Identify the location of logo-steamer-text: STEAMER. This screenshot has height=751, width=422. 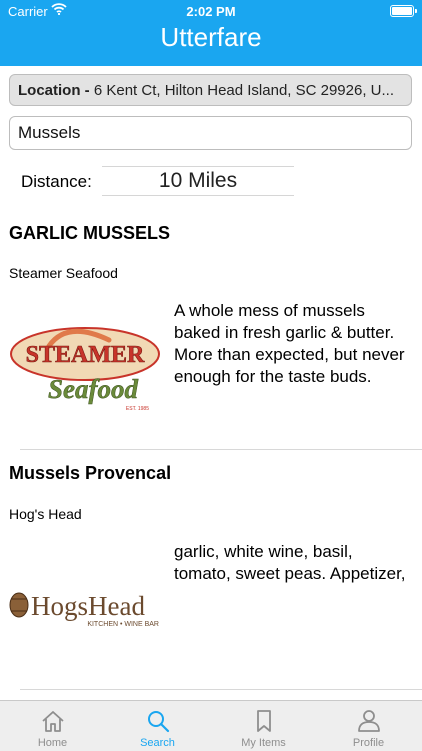
(85, 355).